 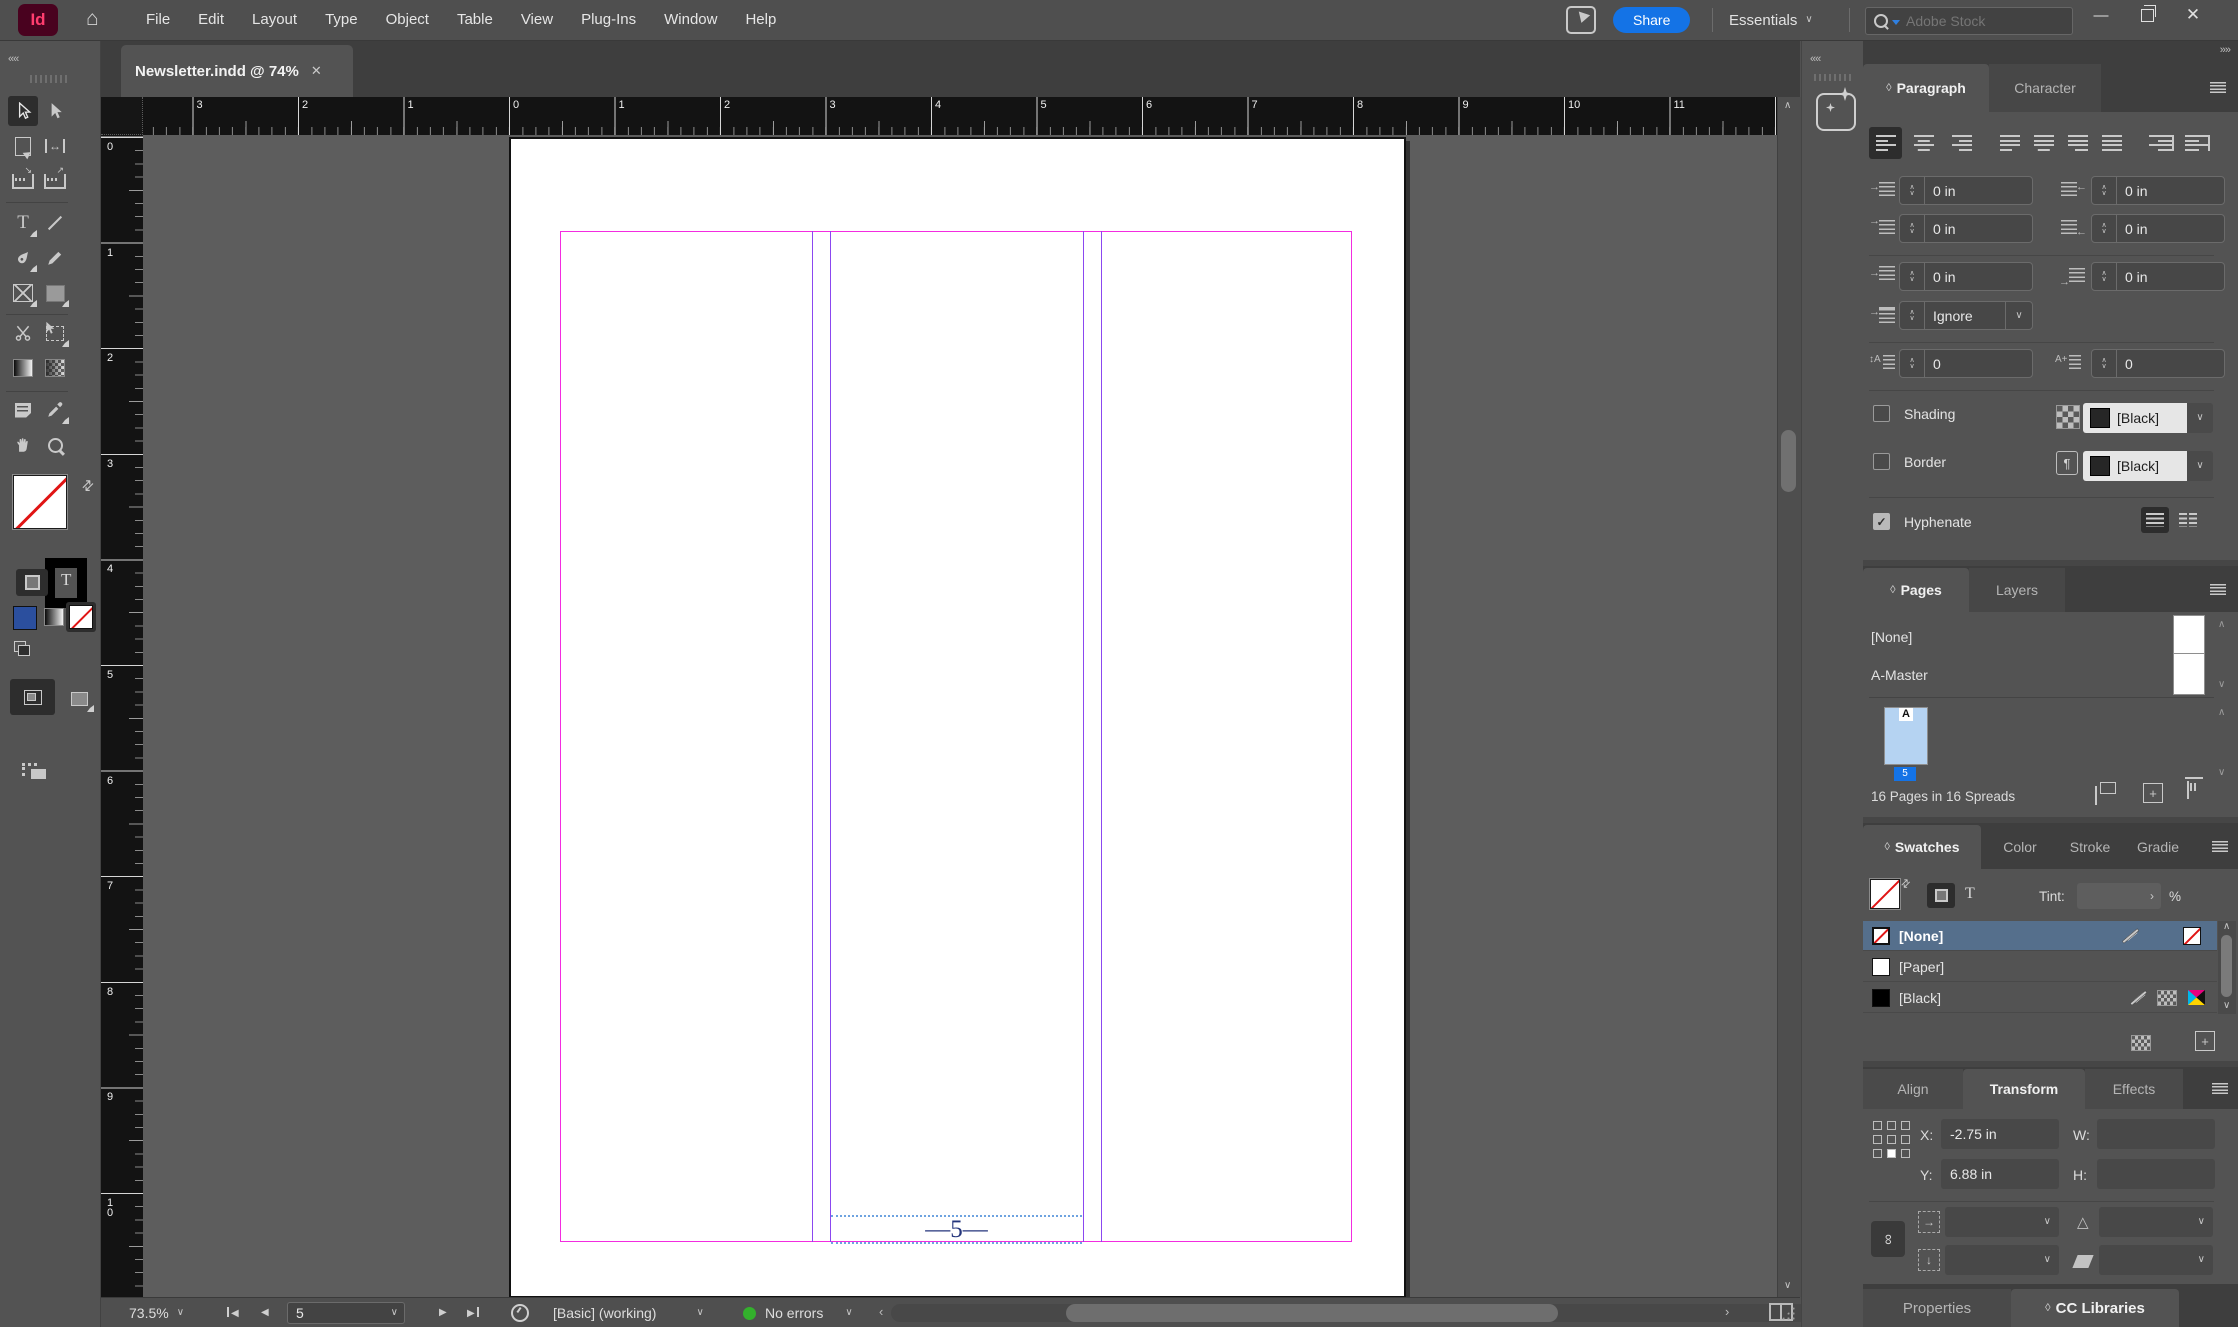 I want to click on zoom-tool, so click(x=55, y=445).